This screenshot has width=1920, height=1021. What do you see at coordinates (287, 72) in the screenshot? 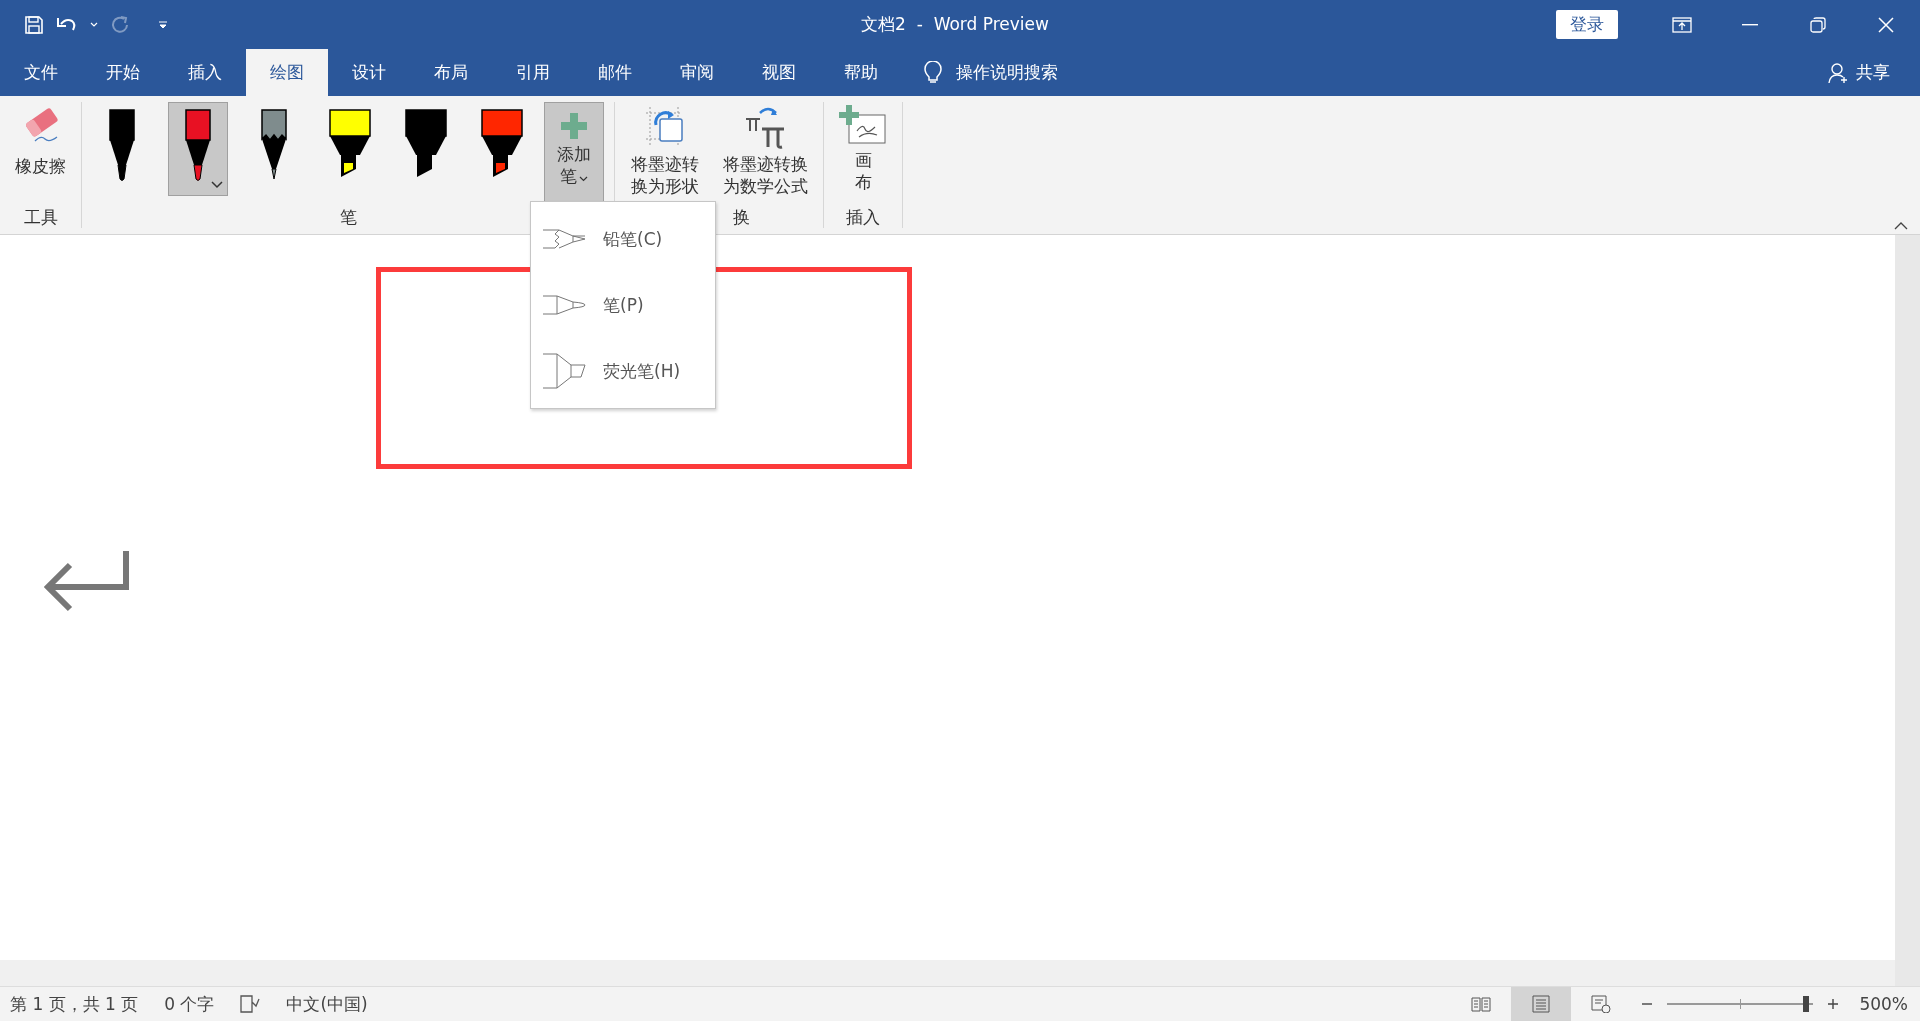
I see `ribbon-tab: 绘图` at bounding box center [287, 72].